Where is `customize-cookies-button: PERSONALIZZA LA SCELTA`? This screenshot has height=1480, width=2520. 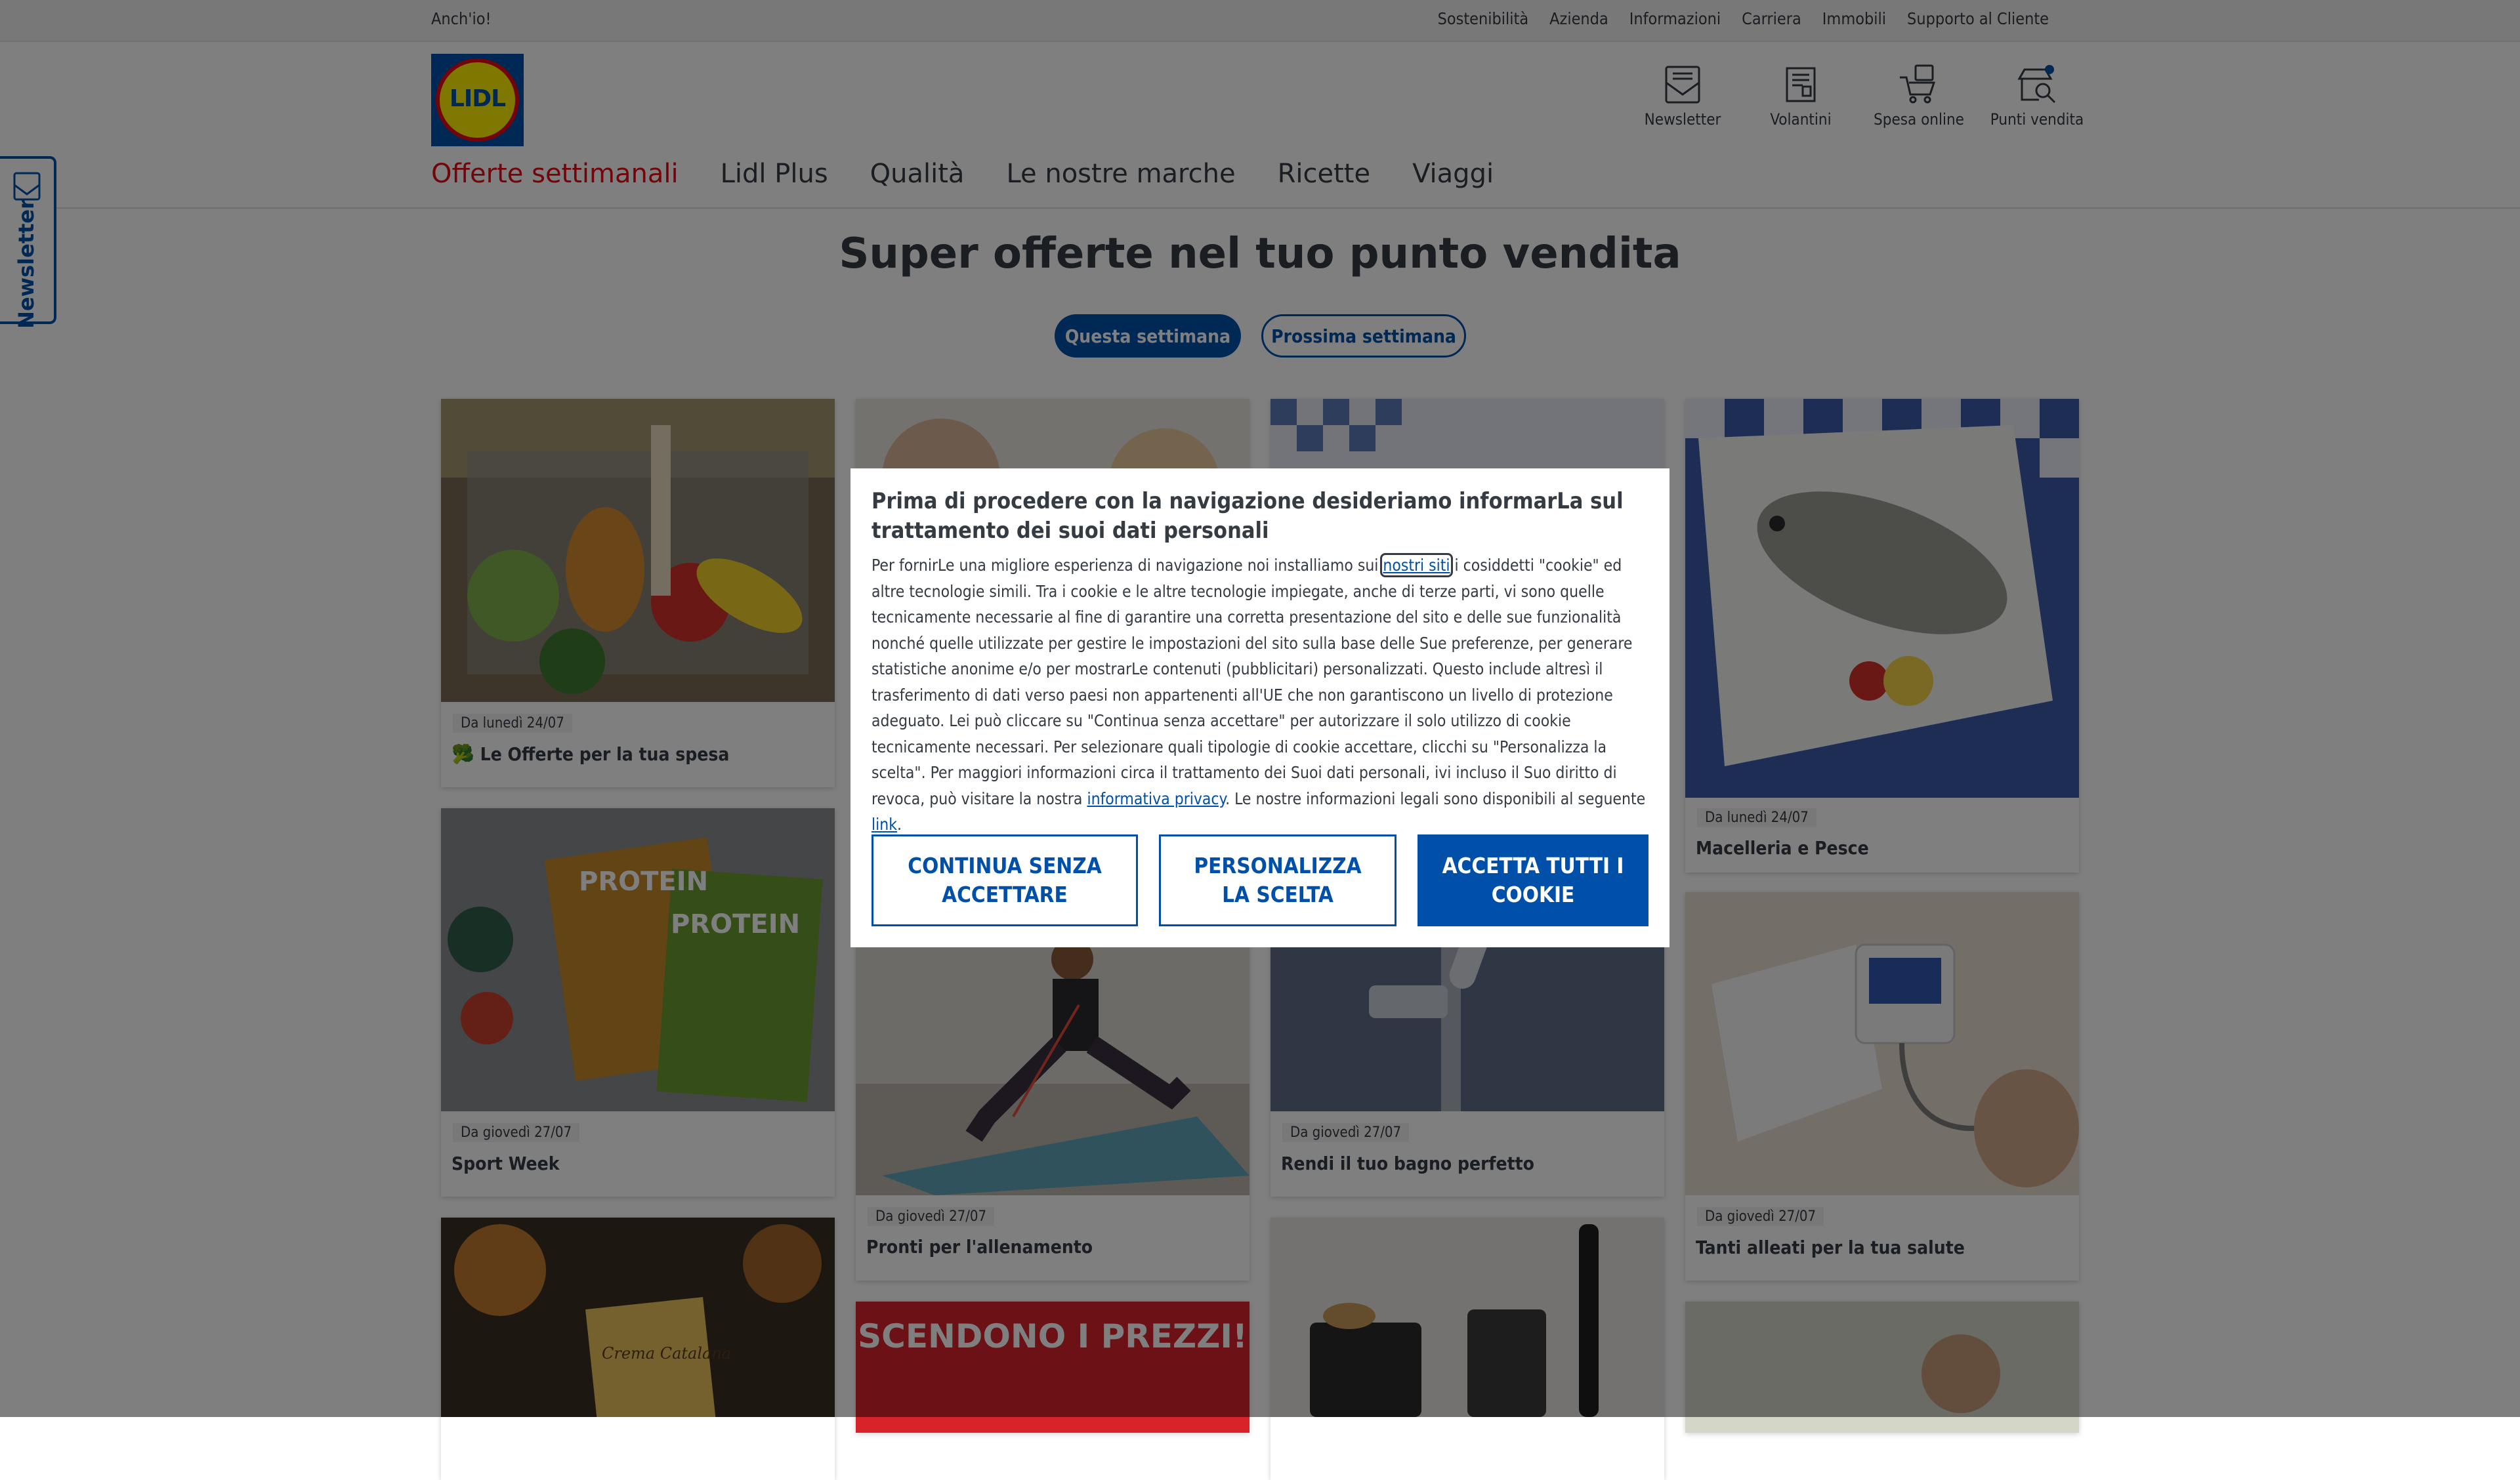 customize-cookies-button: PERSONALIZZA LA SCELTA is located at coordinates (1277, 880).